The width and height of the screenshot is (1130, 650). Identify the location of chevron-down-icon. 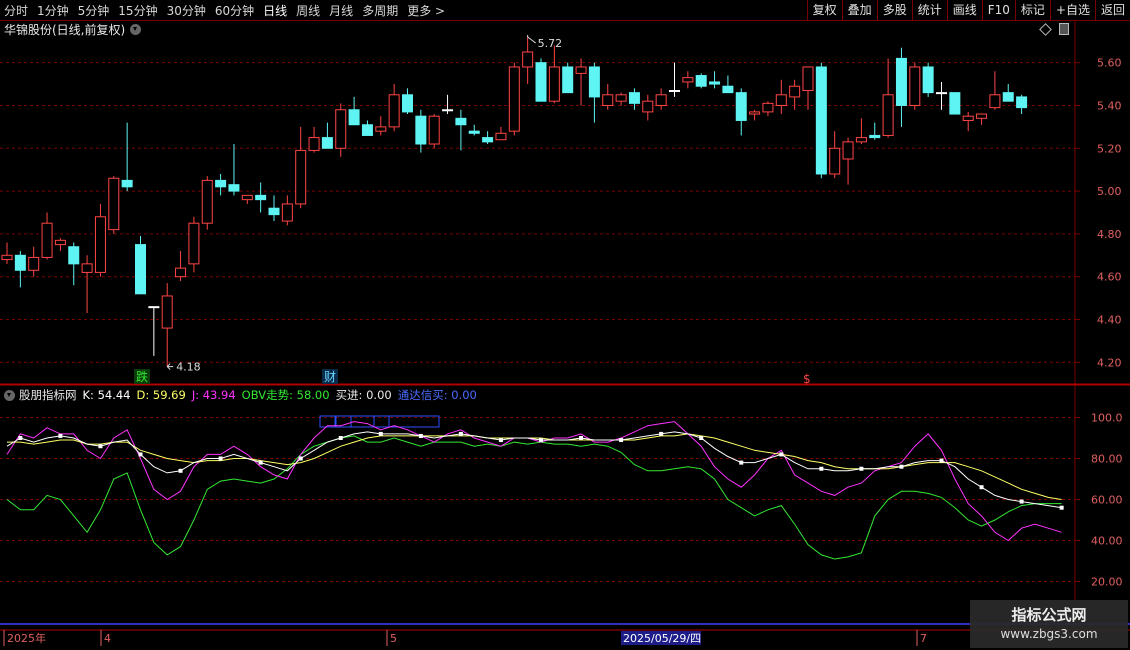
(9, 395).